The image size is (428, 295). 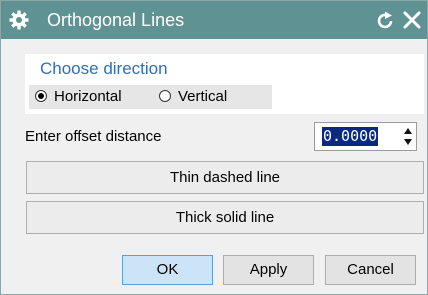 What do you see at coordinates (104, 68) in the screenshot?
I see `direction-group-title: Choose direction` at bounding box center [104, 68].